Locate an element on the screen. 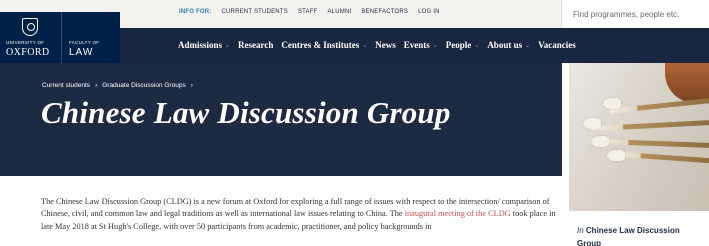 This screenshot has width=709, height=246. nav-item-about-us: About us ⌄ is located at coordinates (508, 45).